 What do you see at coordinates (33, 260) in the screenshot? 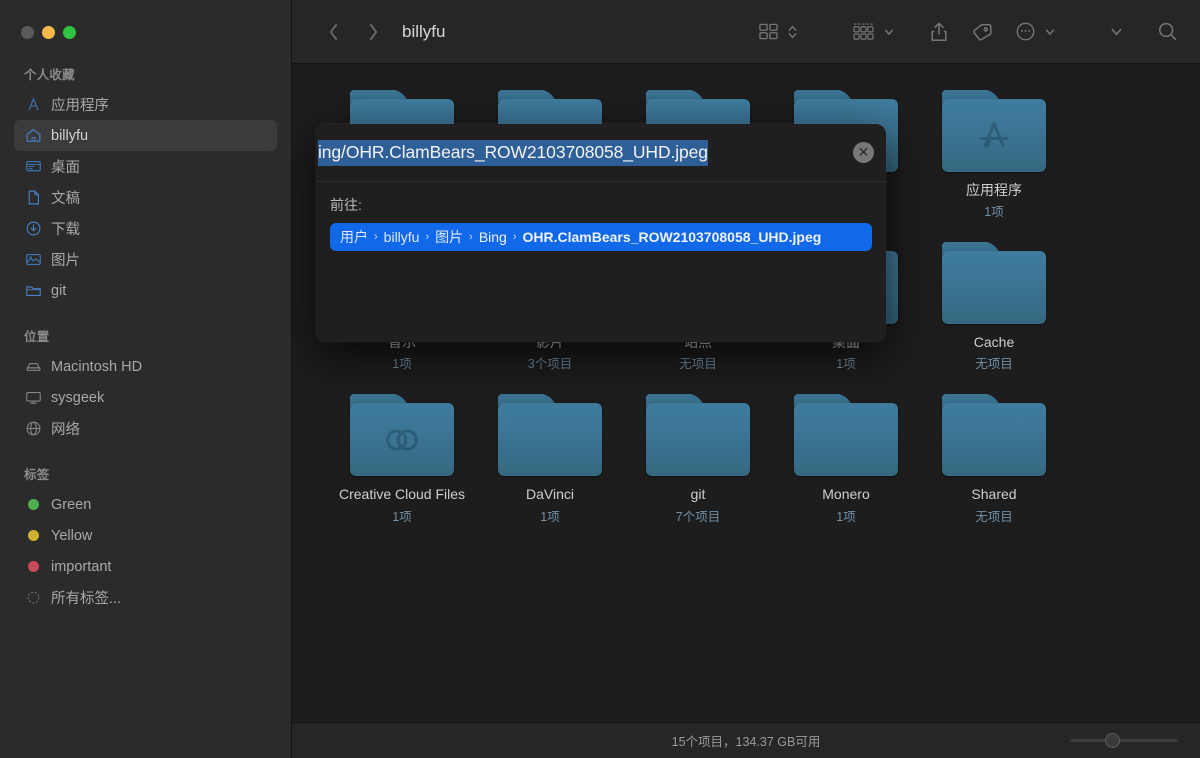
I see `pictures-icon` at bounding box center [33, 260].